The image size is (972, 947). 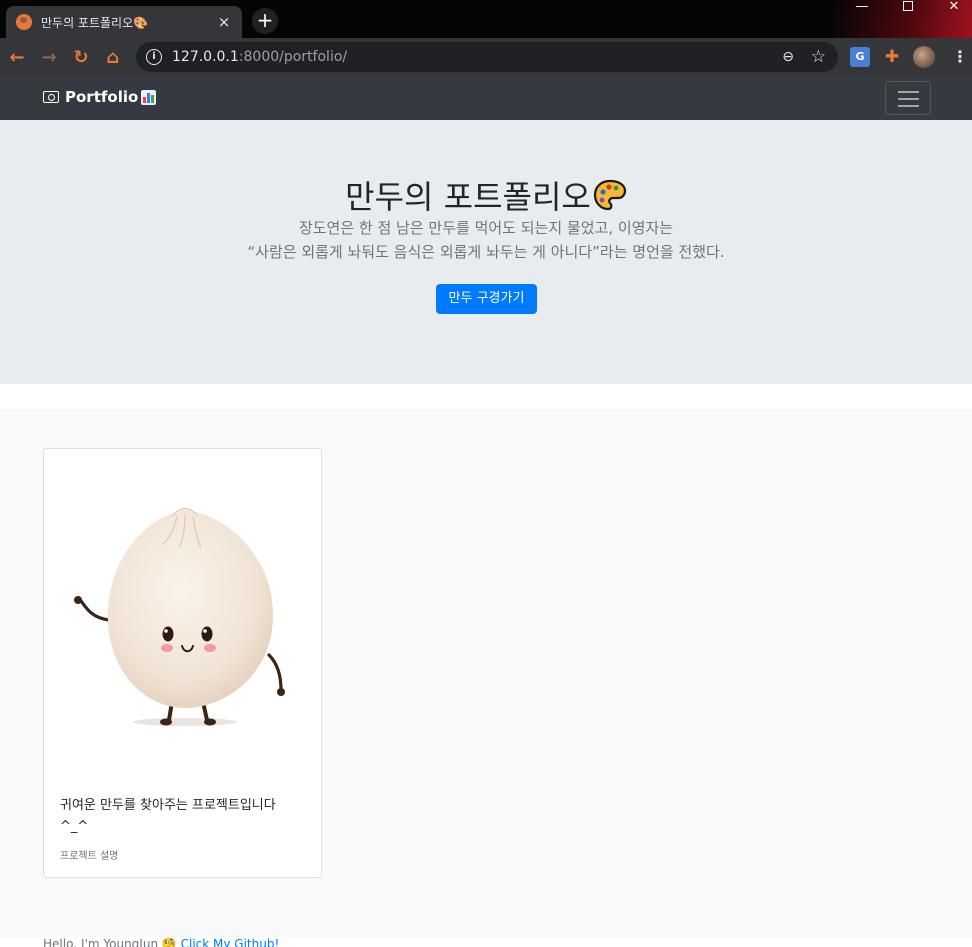 I want to click on hero-title: 만두의 포트폴리오, so click(x=486, y=195).